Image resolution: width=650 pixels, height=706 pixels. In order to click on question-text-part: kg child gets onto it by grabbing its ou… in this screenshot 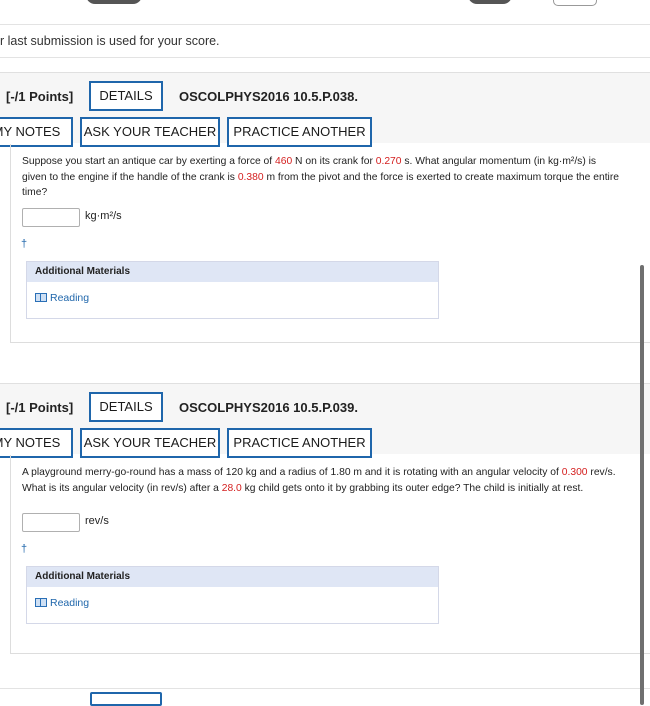, I will do `click(412, 488)`.